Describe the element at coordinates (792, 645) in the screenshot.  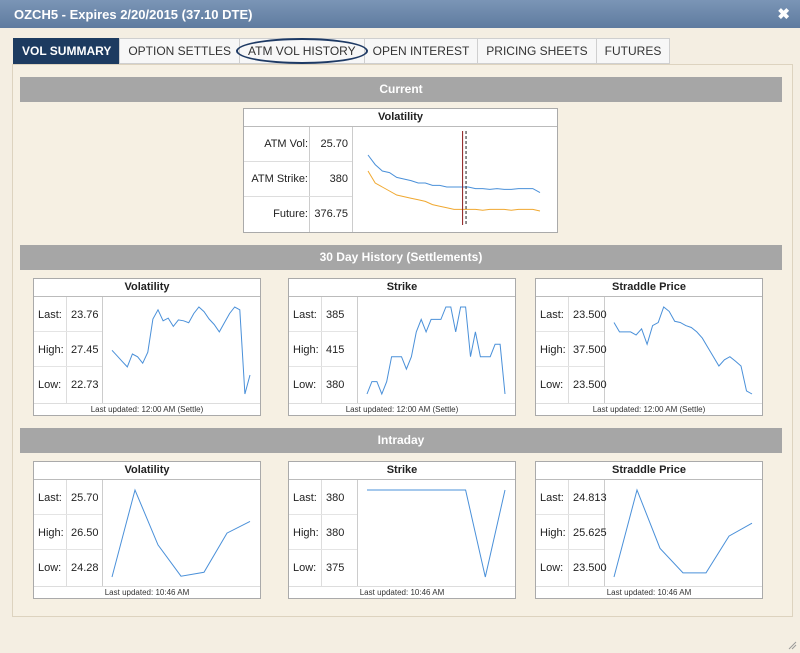
I see `resize-grip-icon` at that location.